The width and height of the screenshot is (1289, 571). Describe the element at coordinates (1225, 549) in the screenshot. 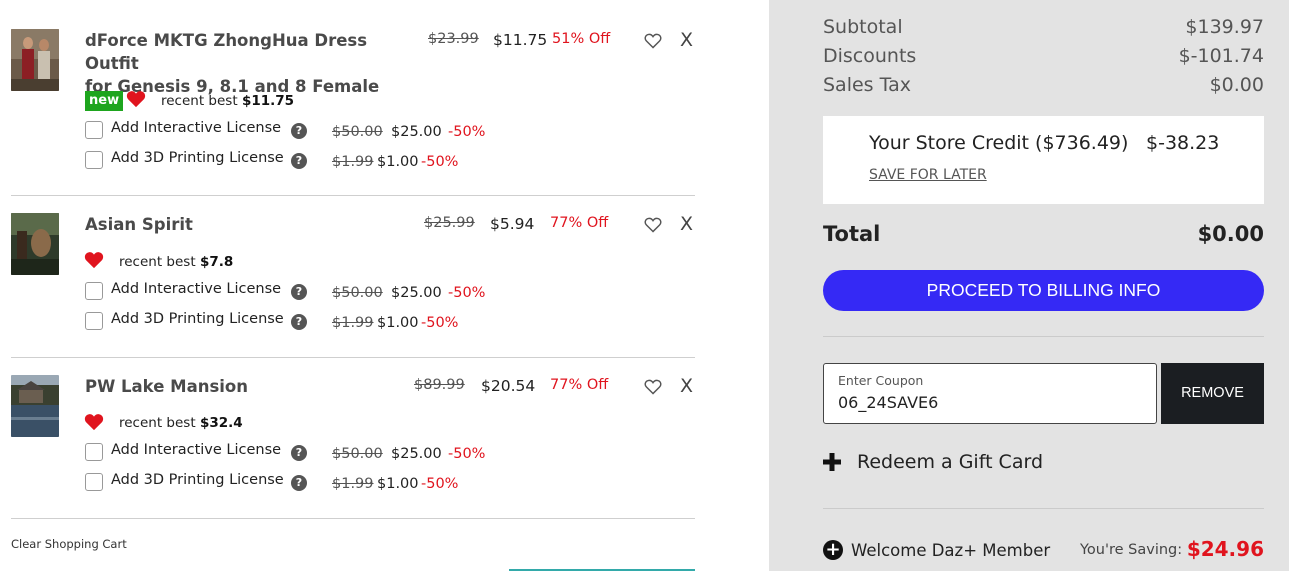

I see `saving-value: $24.96` at that location.